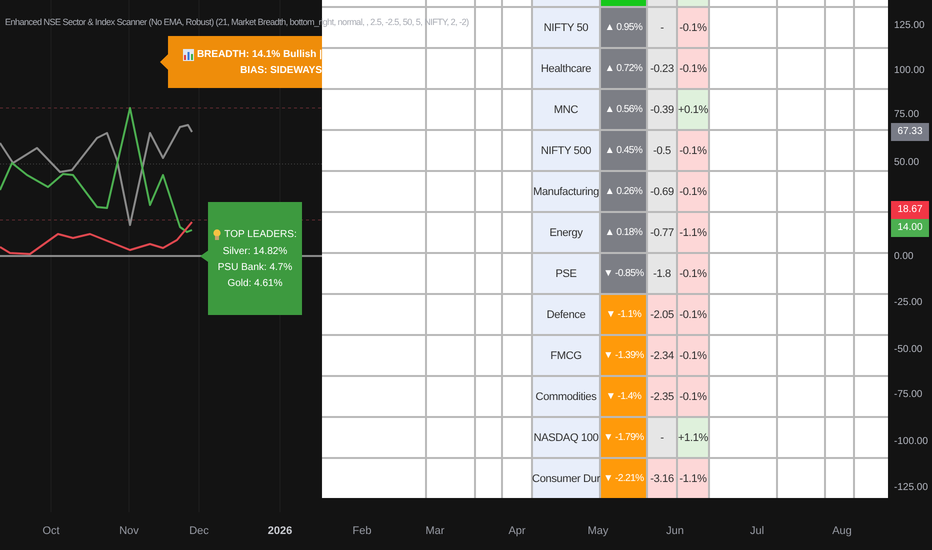  Describe the element at coordinates (908, 350) in the screenshot. I see `axis-label: -50.00` at that location.